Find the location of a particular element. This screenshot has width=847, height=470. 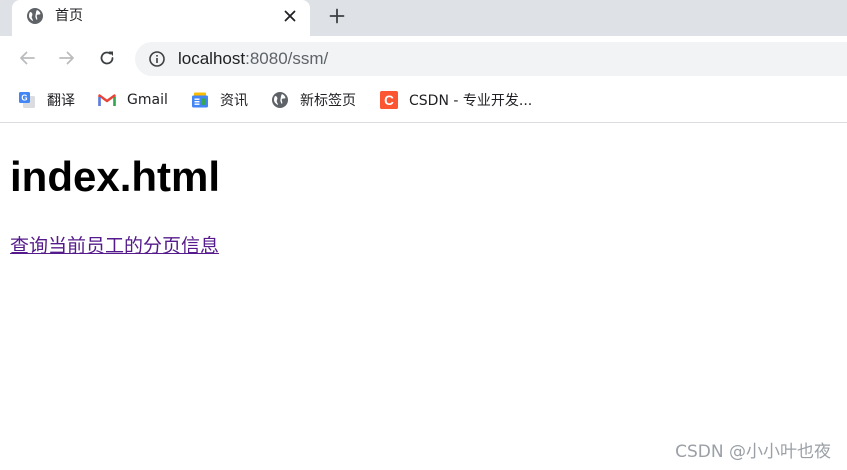

svg-text: C is located at coordinates (389, 100).